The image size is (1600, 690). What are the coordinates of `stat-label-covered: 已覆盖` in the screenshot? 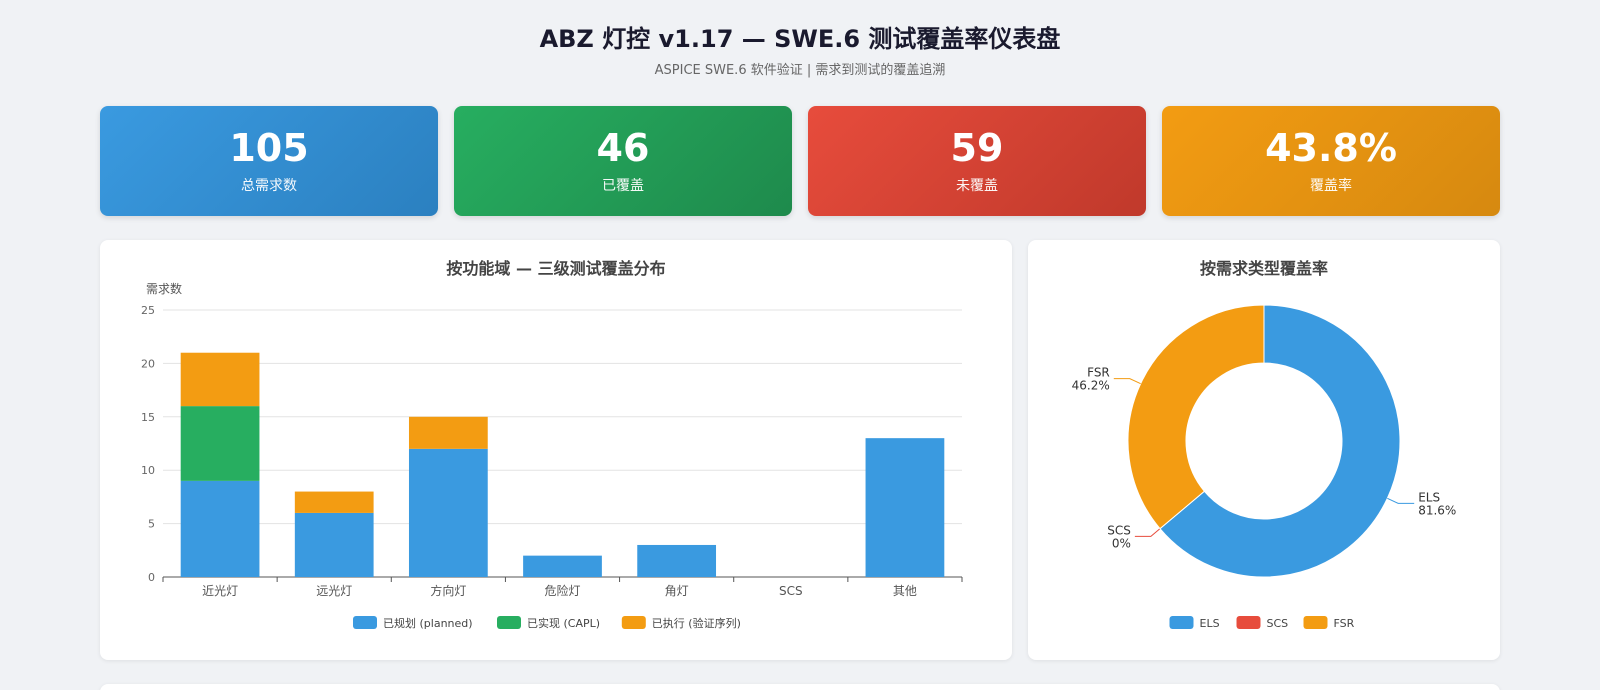 It's located at (623, 186).